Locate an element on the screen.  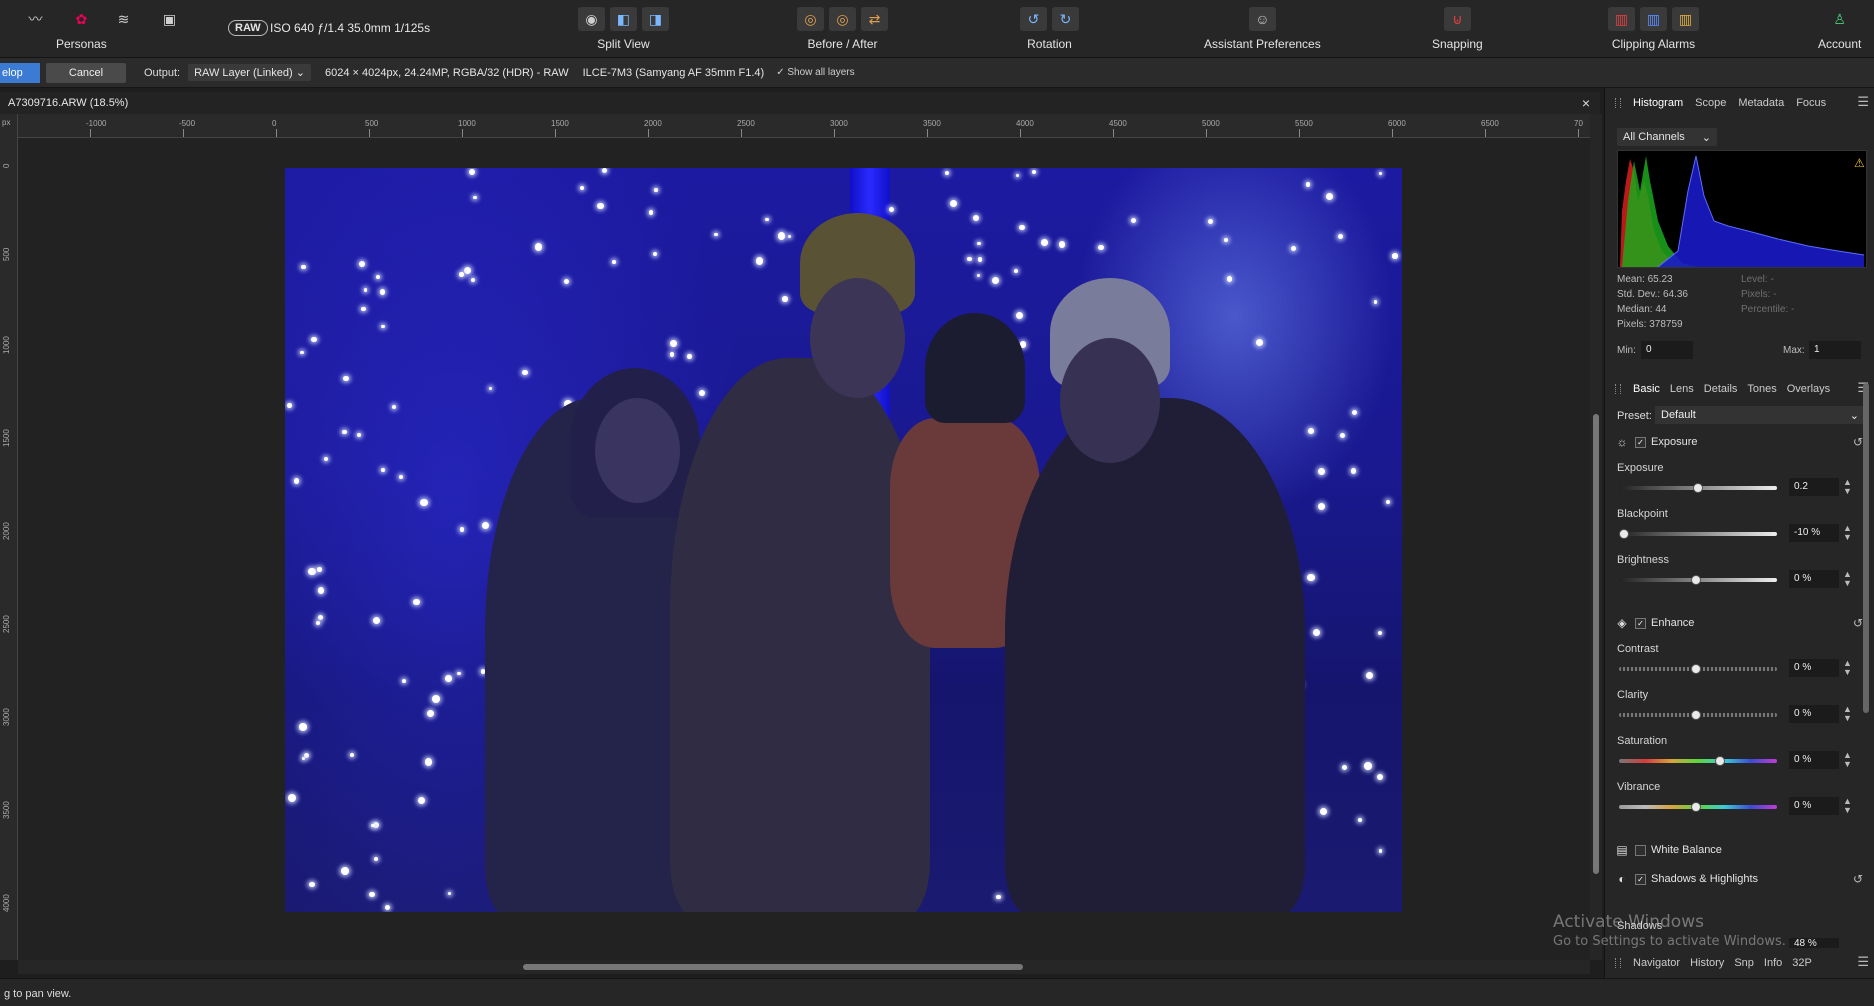
vertical-scroll-thumb is located at coordinates (1596, 644).